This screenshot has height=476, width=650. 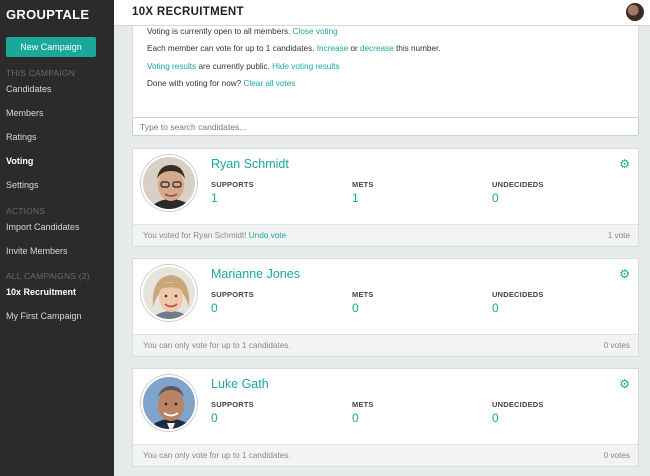 What do you see at coordinates (25, 113) in the screenshot?
I see `sidebar-item-members: Members` at bounding box center [25, 113].